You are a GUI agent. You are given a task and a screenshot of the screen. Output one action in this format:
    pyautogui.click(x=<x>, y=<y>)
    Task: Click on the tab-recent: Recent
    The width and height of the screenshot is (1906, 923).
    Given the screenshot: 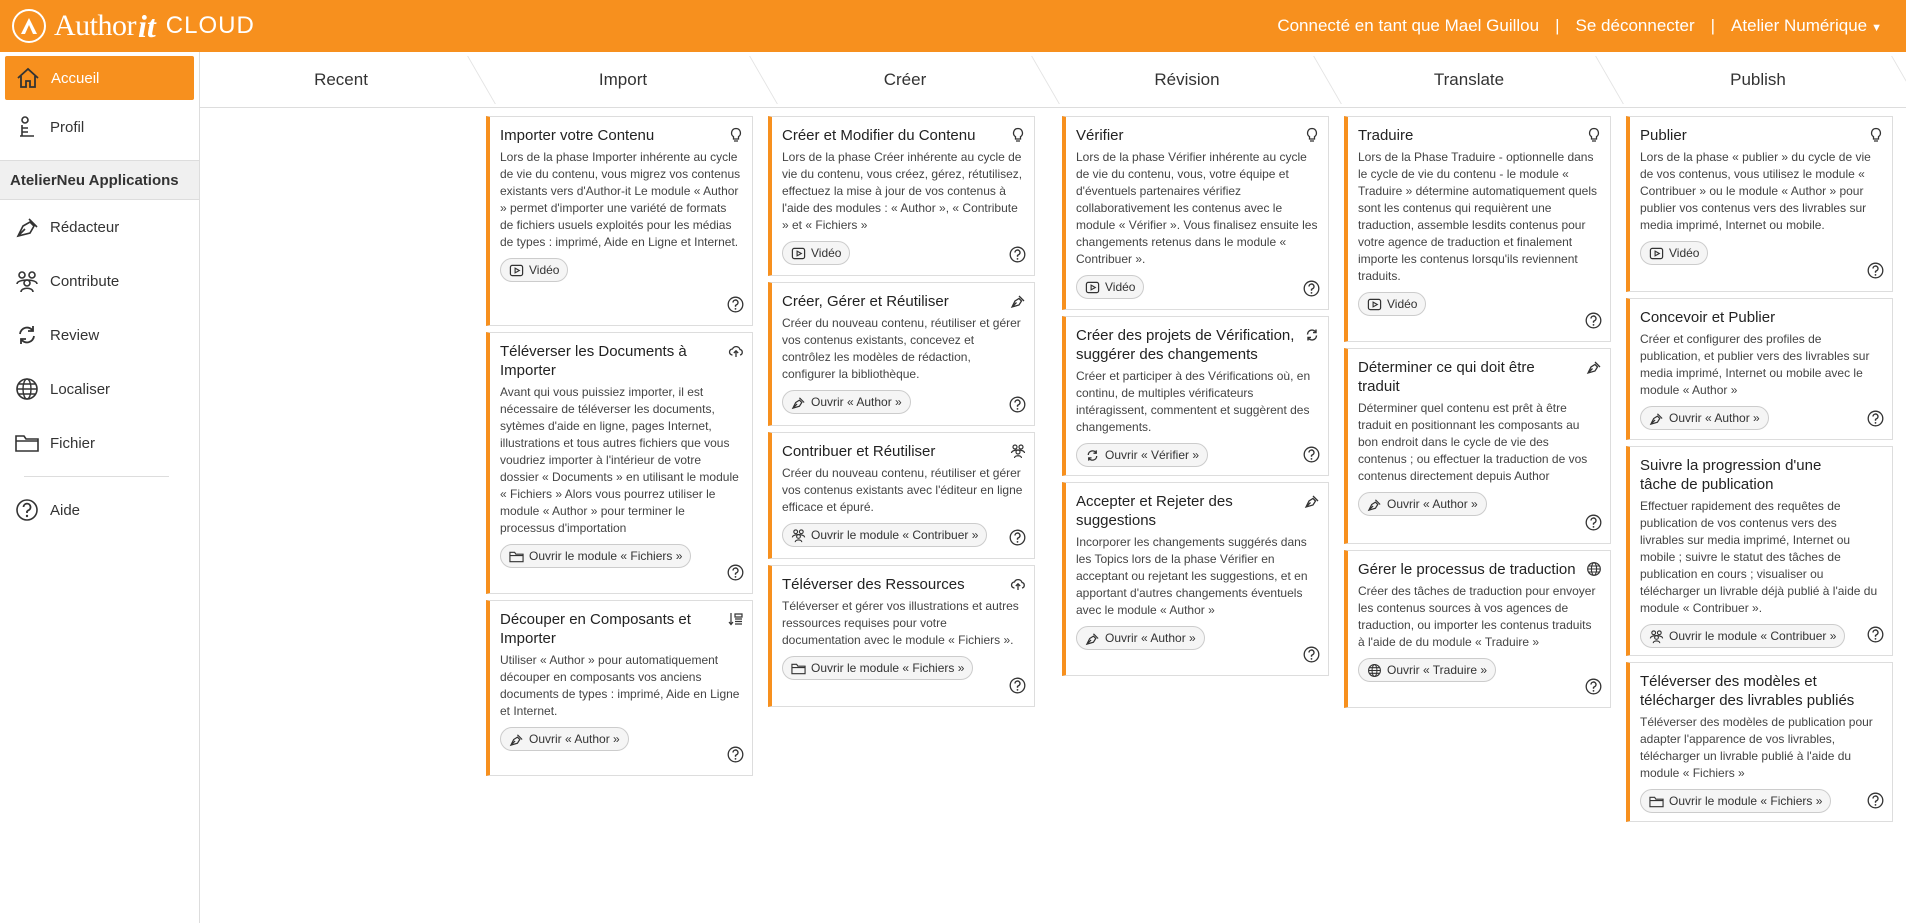 What is the action you would take?
    pyautogui.click(x=341, y=80)
    